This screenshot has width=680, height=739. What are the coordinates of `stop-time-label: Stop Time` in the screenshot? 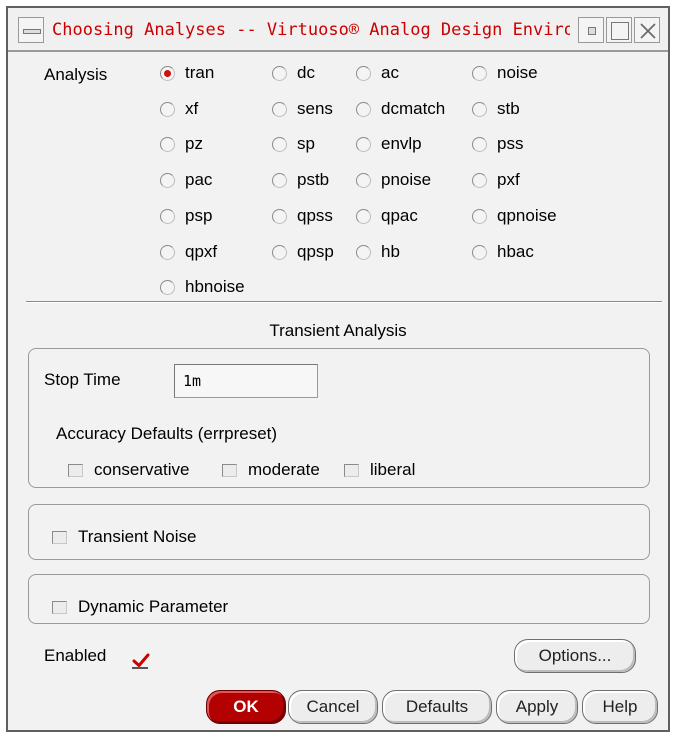 It's located at (82, 379).